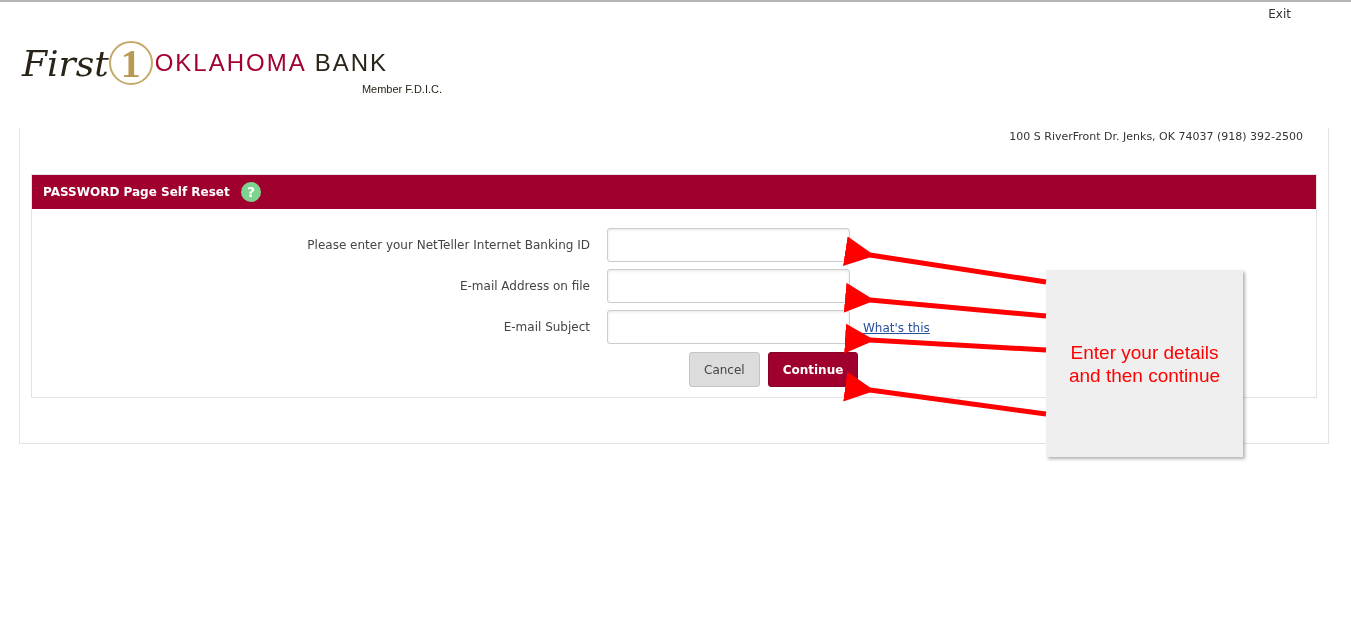 This screenshot has height=632, width=1351. What do you see at coordinates (896, 327) in the screenshot?
I see `whats-this-link: What's this` at bounding box center [896, 327].